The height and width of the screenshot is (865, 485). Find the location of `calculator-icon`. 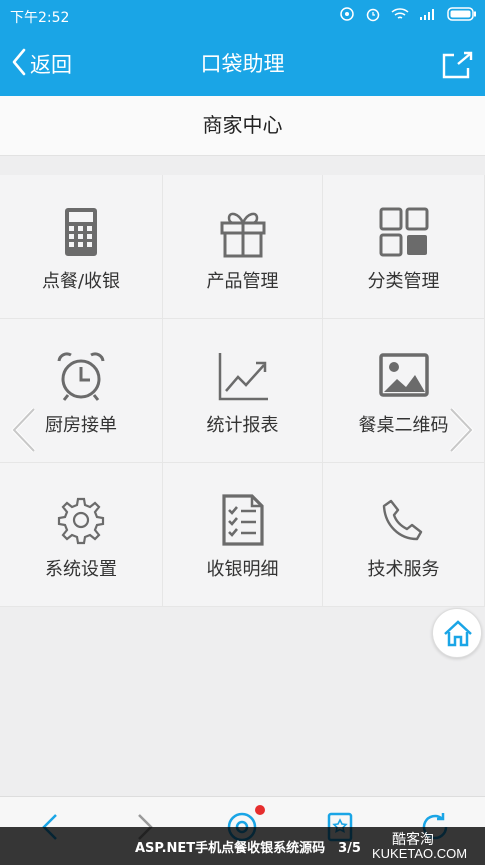

calculator-icon is located at coordinates (81, 232).